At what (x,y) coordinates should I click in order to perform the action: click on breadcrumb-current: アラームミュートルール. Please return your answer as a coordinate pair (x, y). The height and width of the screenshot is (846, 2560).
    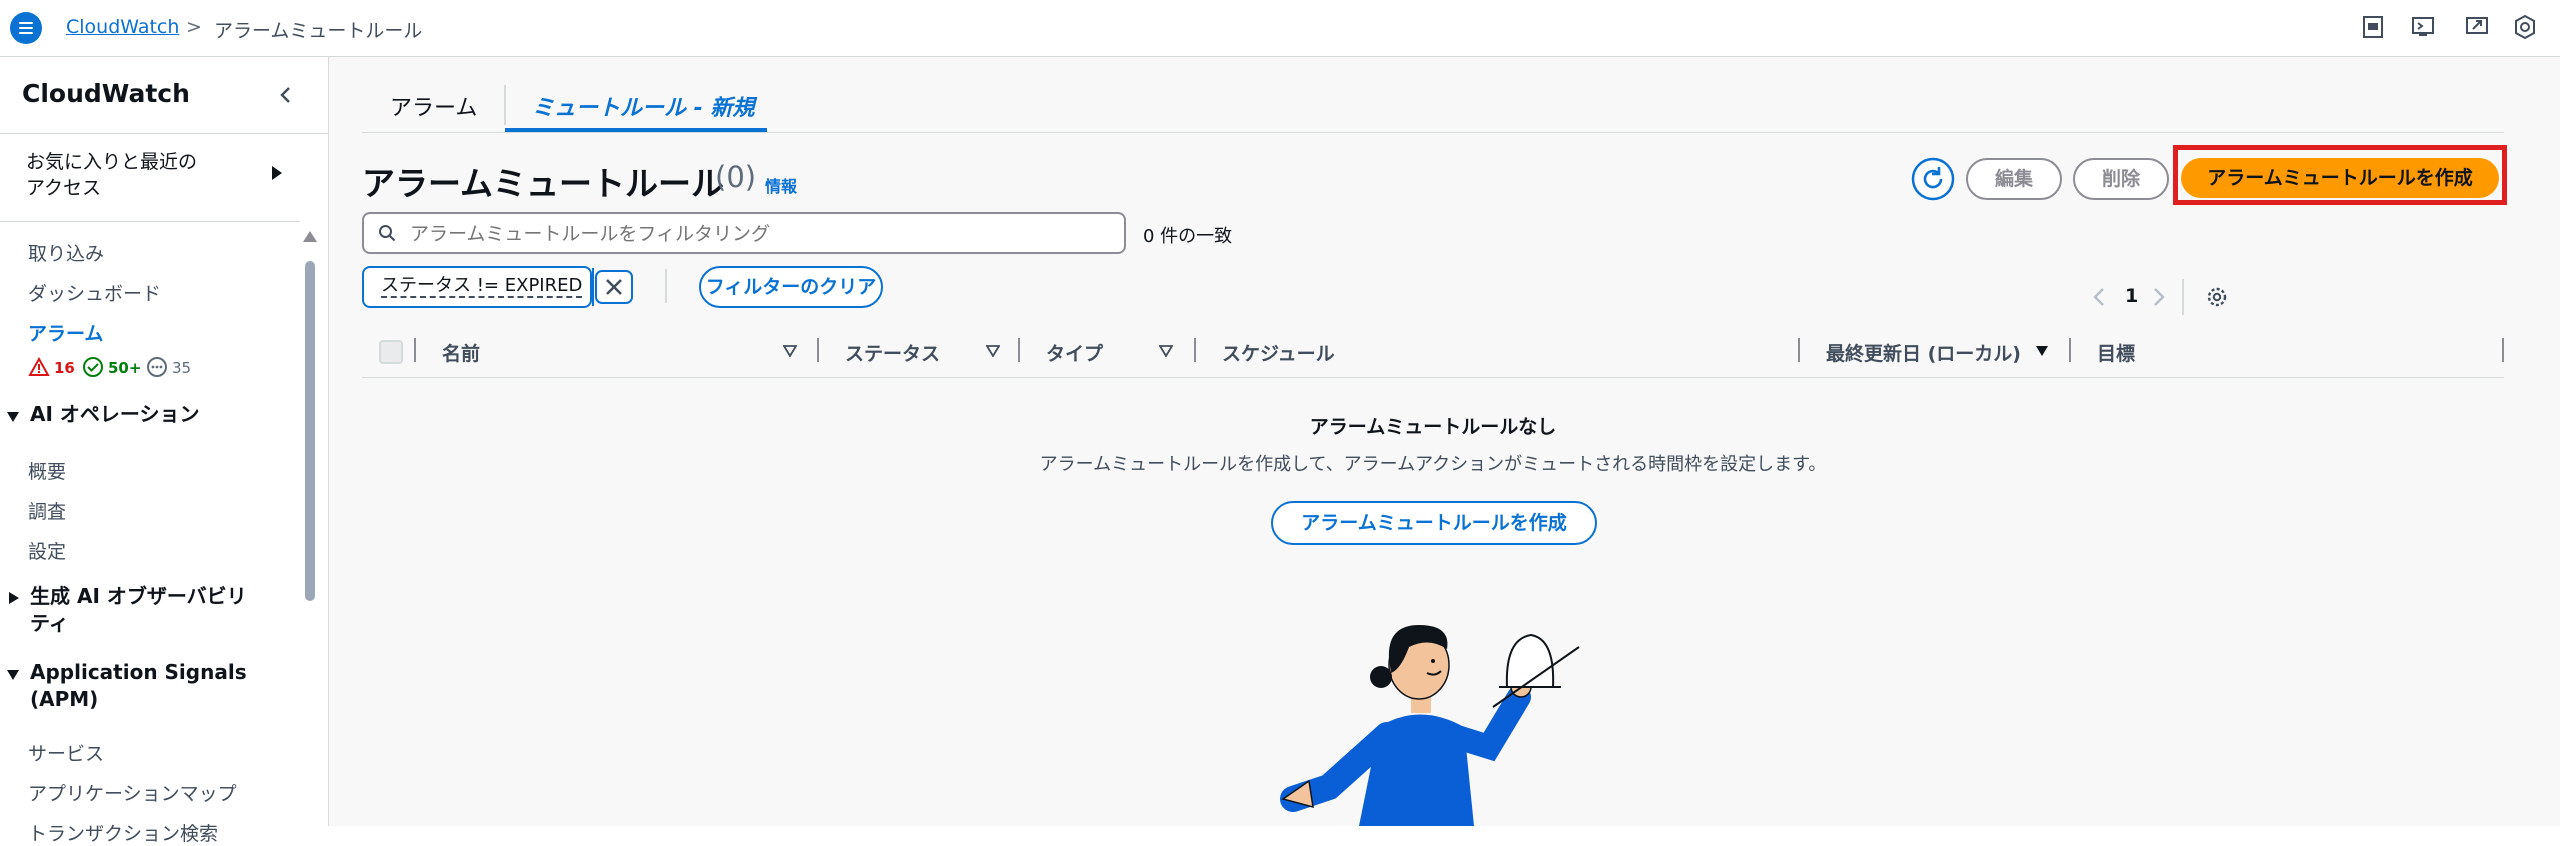
    Looking at the image, I should click on (318, 31).